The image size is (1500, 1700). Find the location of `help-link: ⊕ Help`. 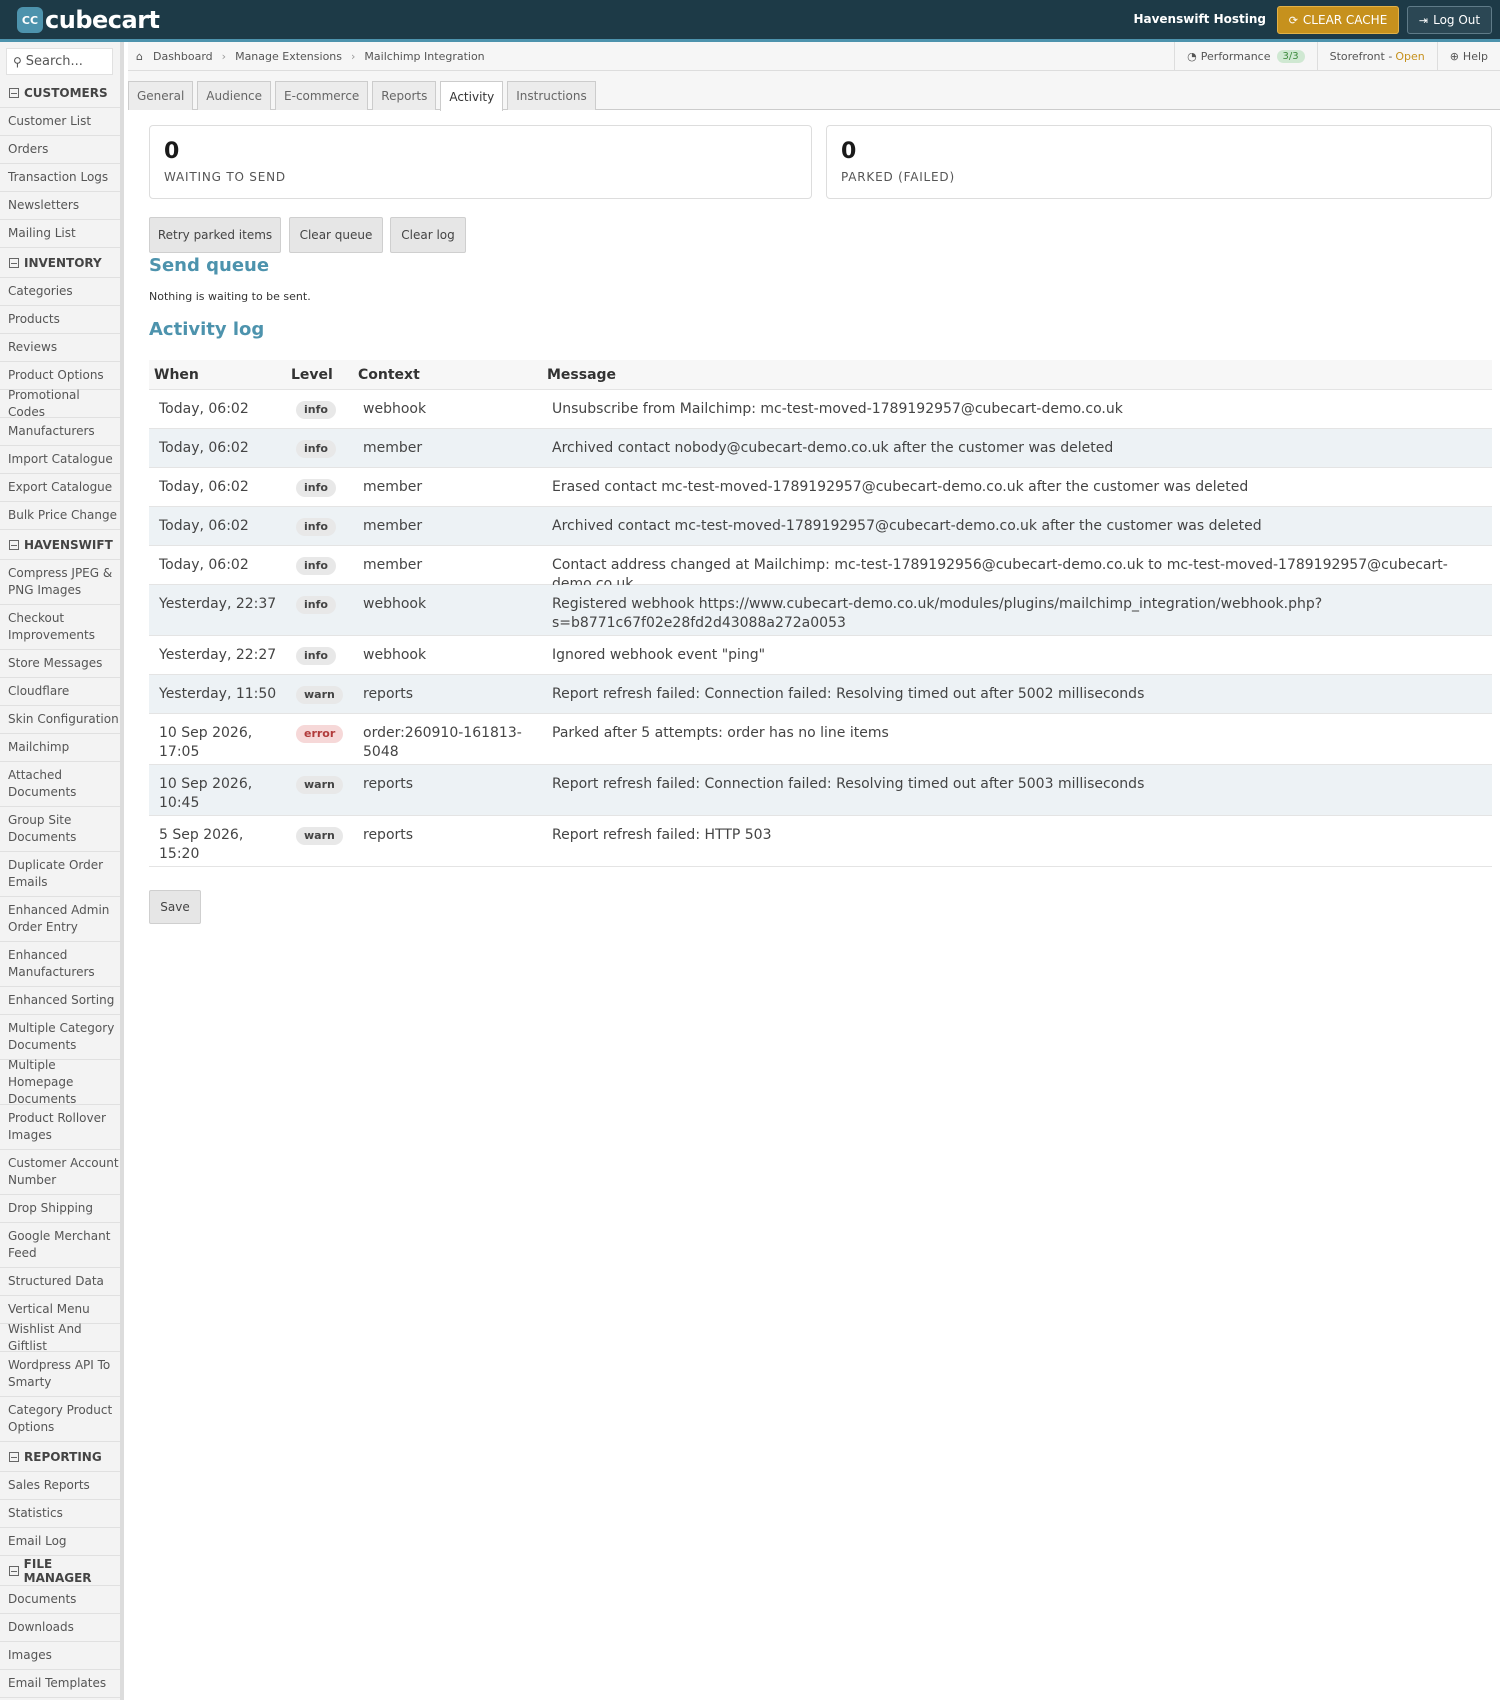

help-link: ⊕ Help is located at coordinates (1468, 56).